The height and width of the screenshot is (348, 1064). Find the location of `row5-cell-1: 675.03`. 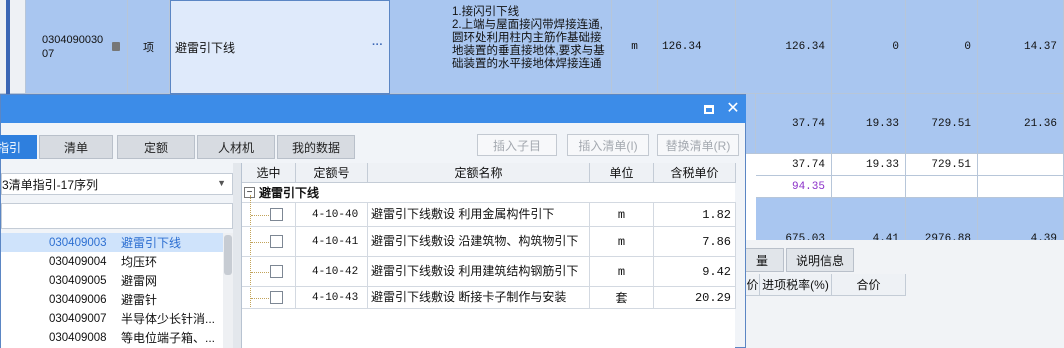

row5-cell-1: 675.03 is located at coordinates (794, 220).